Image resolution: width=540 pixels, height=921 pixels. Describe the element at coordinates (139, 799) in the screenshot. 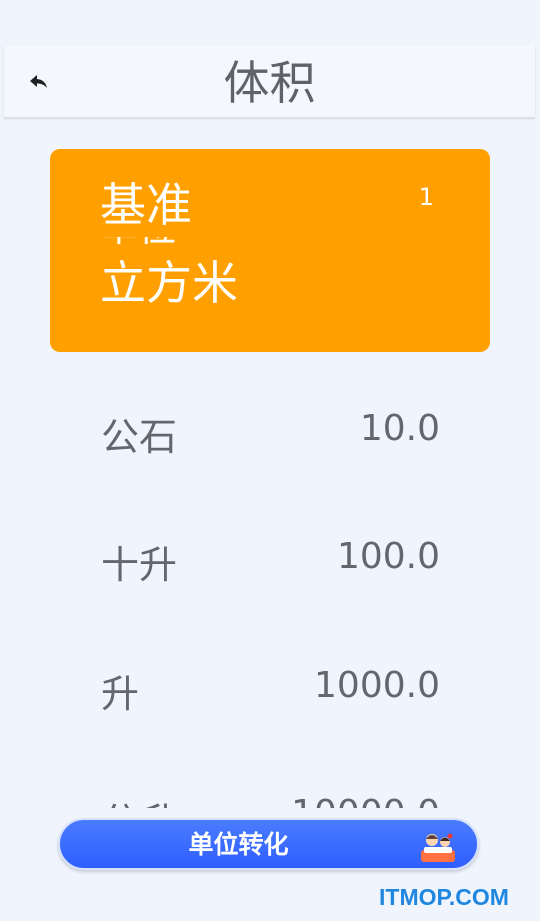

I see `unit-name: 分升` at that location.